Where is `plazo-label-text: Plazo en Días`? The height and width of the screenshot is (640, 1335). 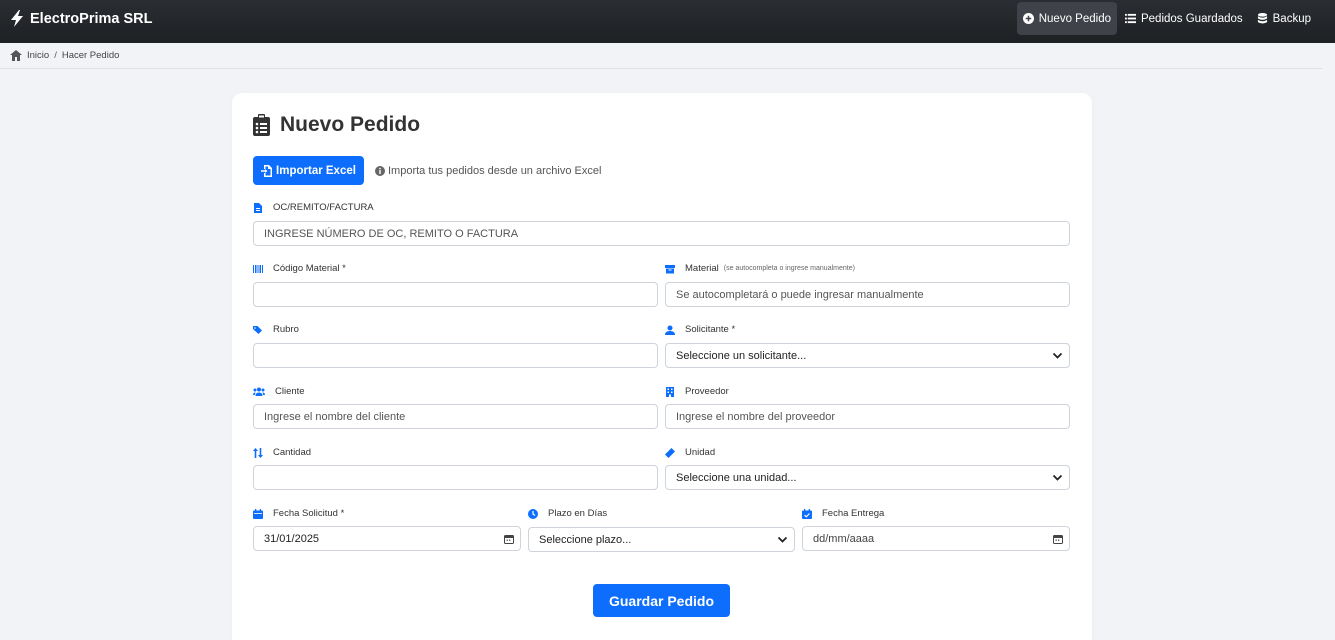
plazo-label-text: Plazo en Días is located at coordinates (578, 513).